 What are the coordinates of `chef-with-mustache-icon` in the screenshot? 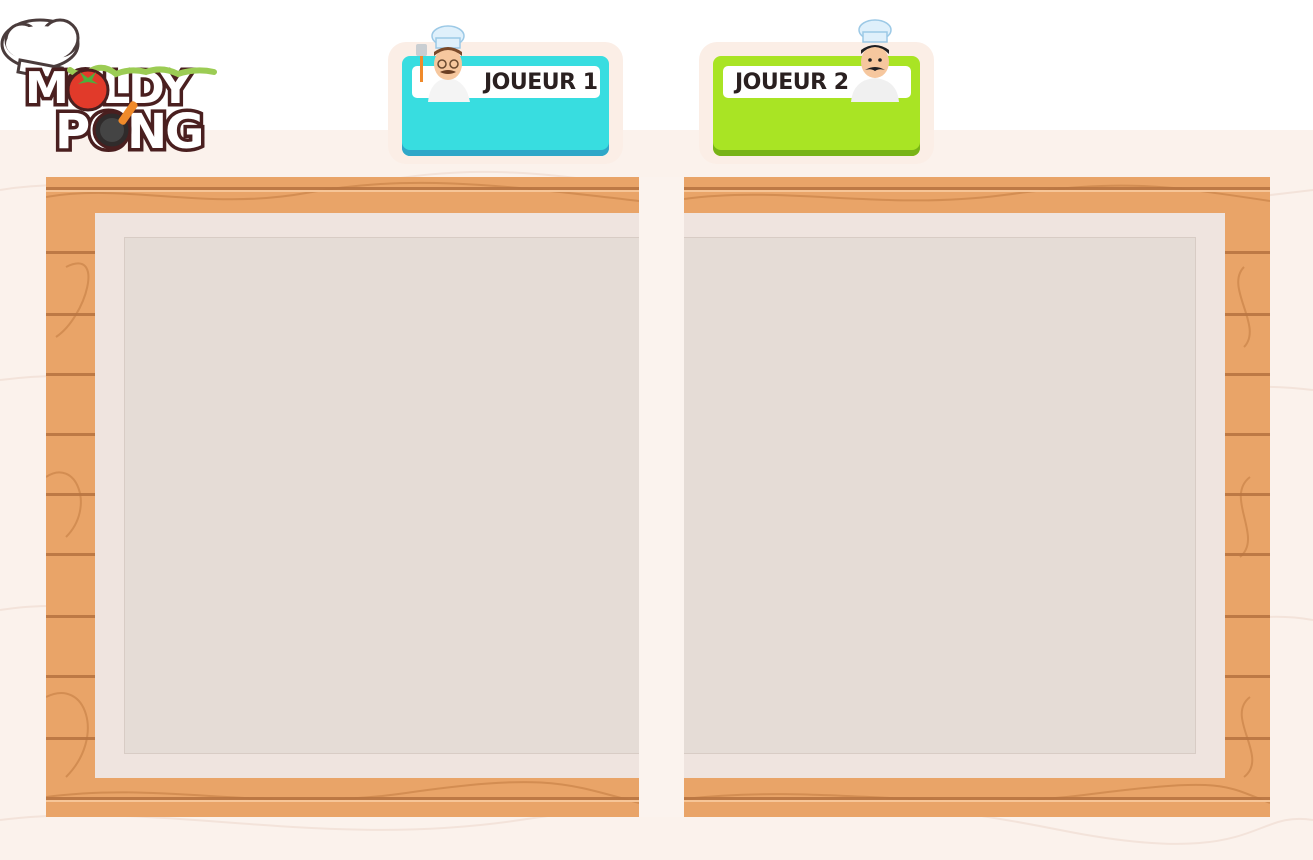 It's located at (875, 60).